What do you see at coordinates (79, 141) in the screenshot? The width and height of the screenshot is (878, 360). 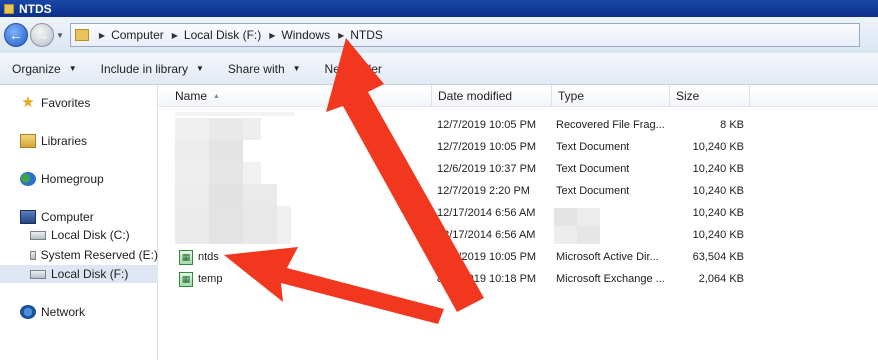 I see `nav-libraries: Libraries` at bounding box center [79, 141].